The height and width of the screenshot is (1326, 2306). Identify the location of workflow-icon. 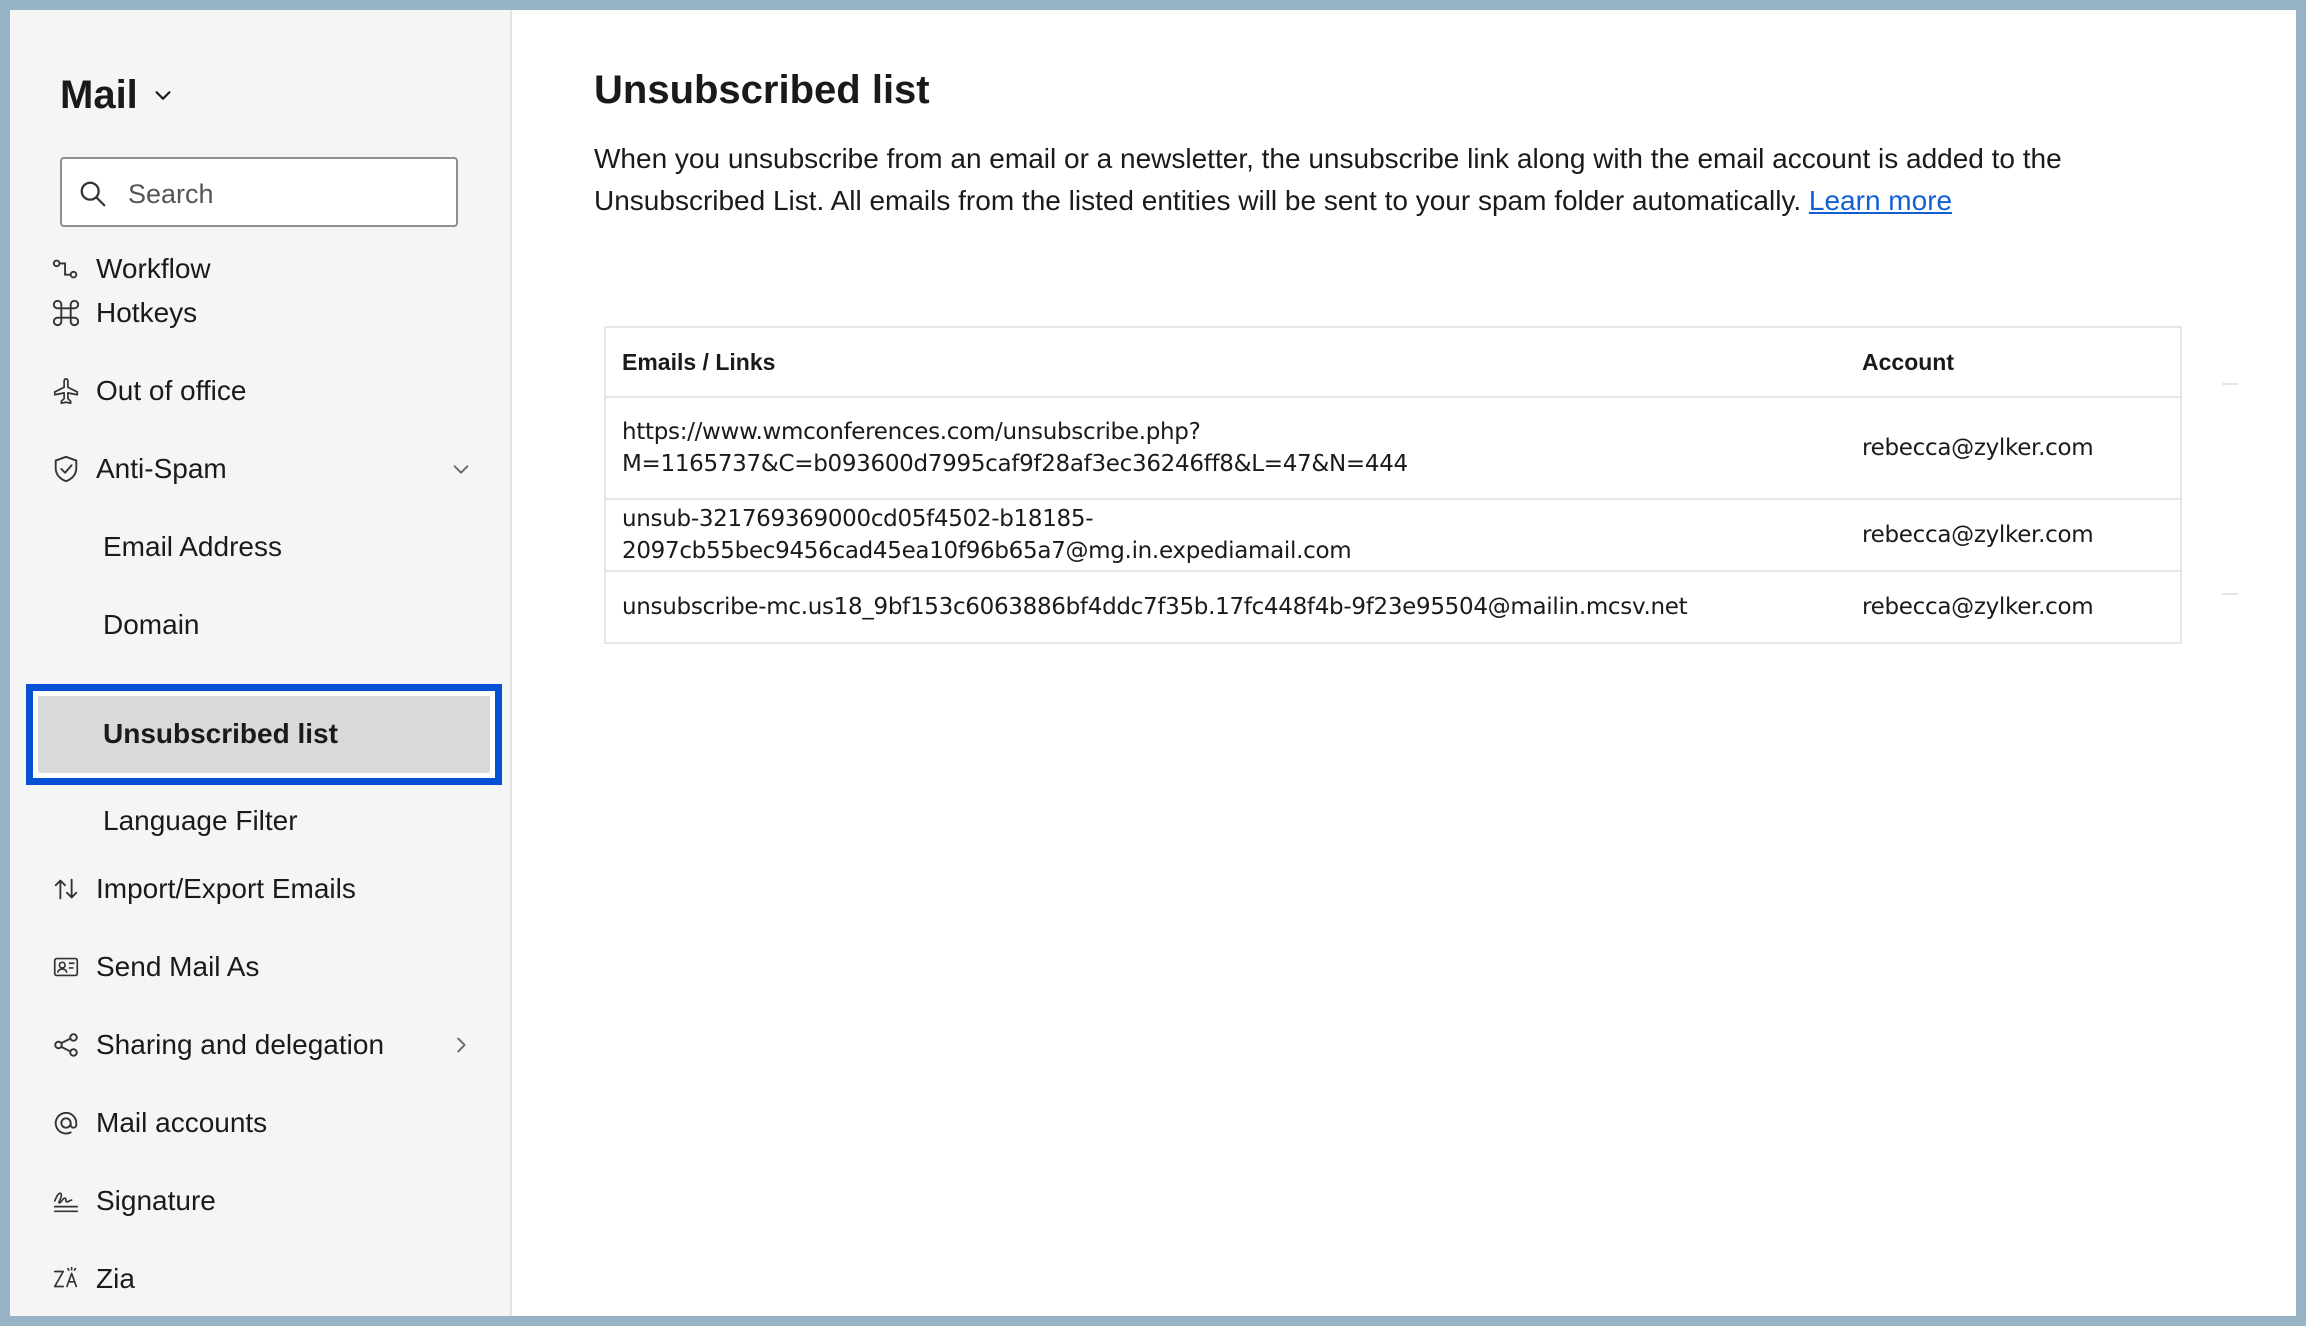
(66, 269).